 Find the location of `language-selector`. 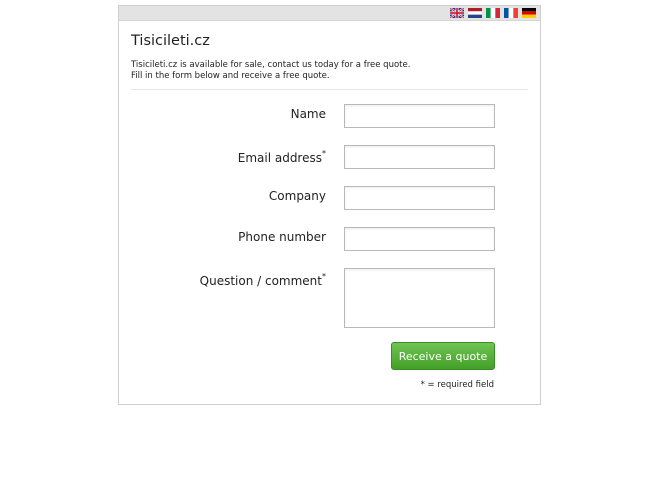

language-selector is located at coordinates (493, 13).